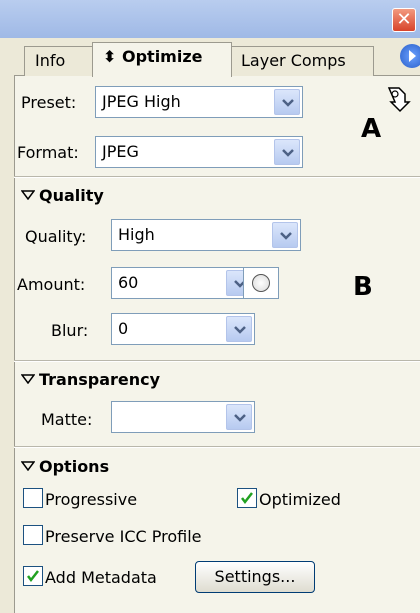 The image size is (420, 613). I want to click on transparency-section-header: Transparency, so click(90, 379).